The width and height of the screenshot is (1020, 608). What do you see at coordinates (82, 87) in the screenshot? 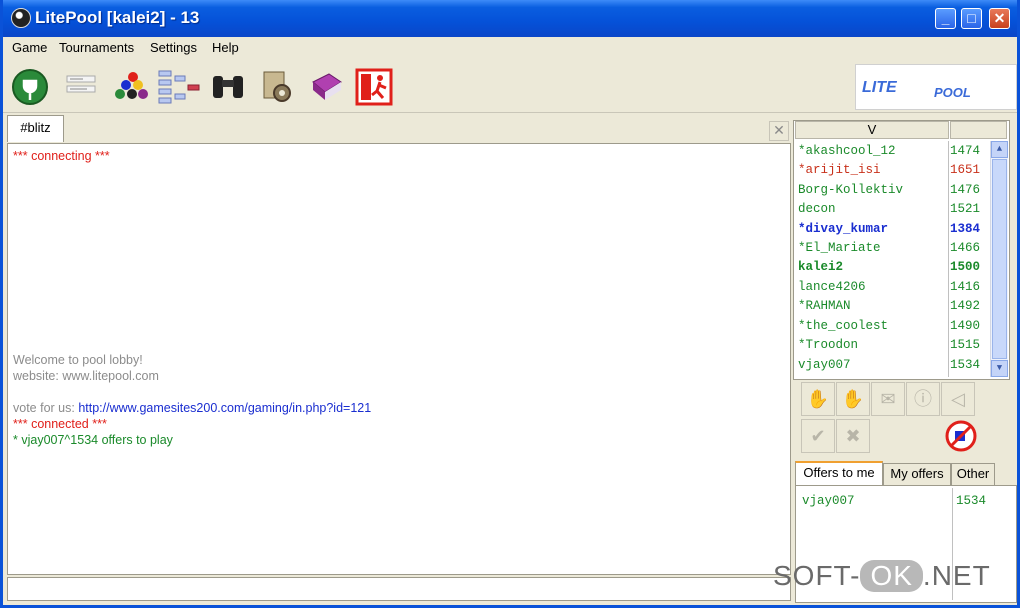
I see `list-icon` at bounding box center [82, 87].